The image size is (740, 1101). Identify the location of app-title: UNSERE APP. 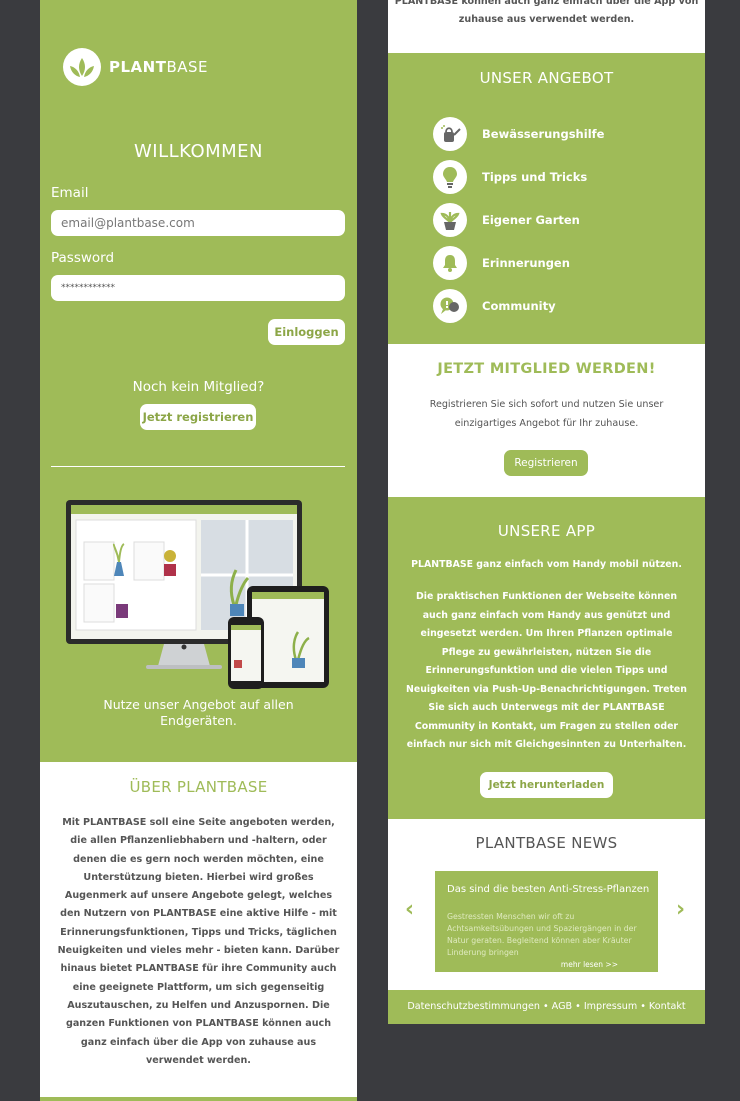
(546, 531).